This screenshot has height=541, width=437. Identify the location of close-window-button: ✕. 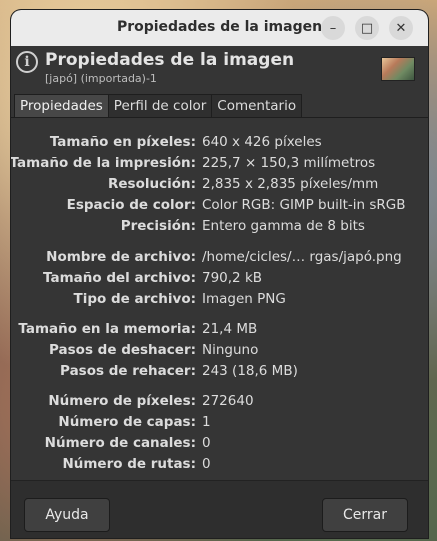
(401, 28).